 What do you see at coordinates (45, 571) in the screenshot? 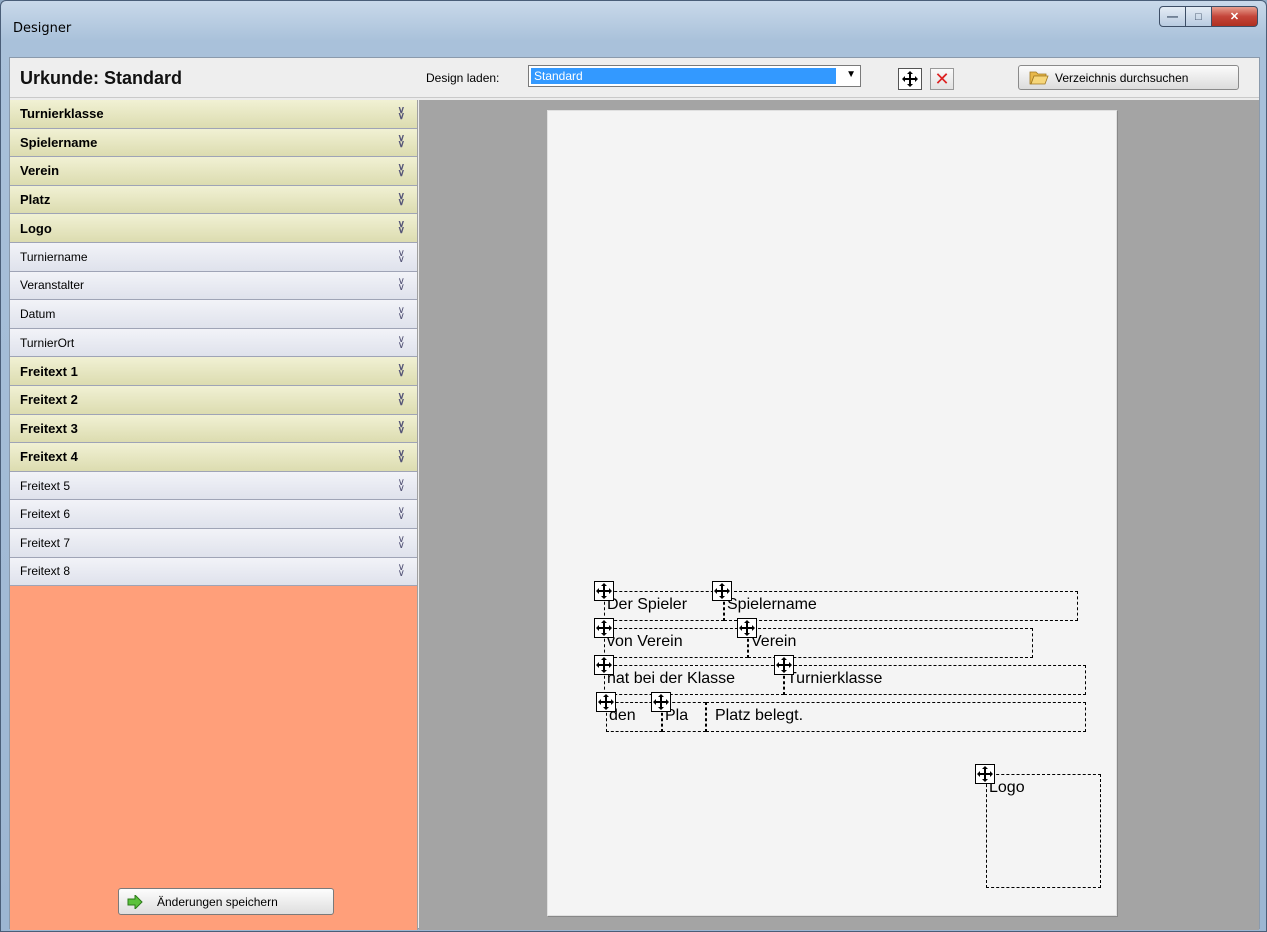
I see `sidebar-item-label: Freitext 8` at bounding box center [45, 571].